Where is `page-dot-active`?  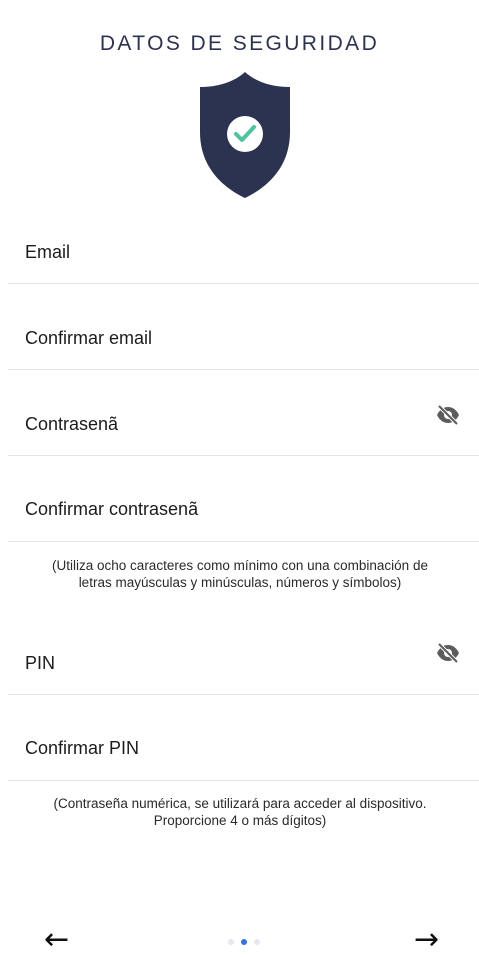 page-dot-active is located at coordinates (244, 942).